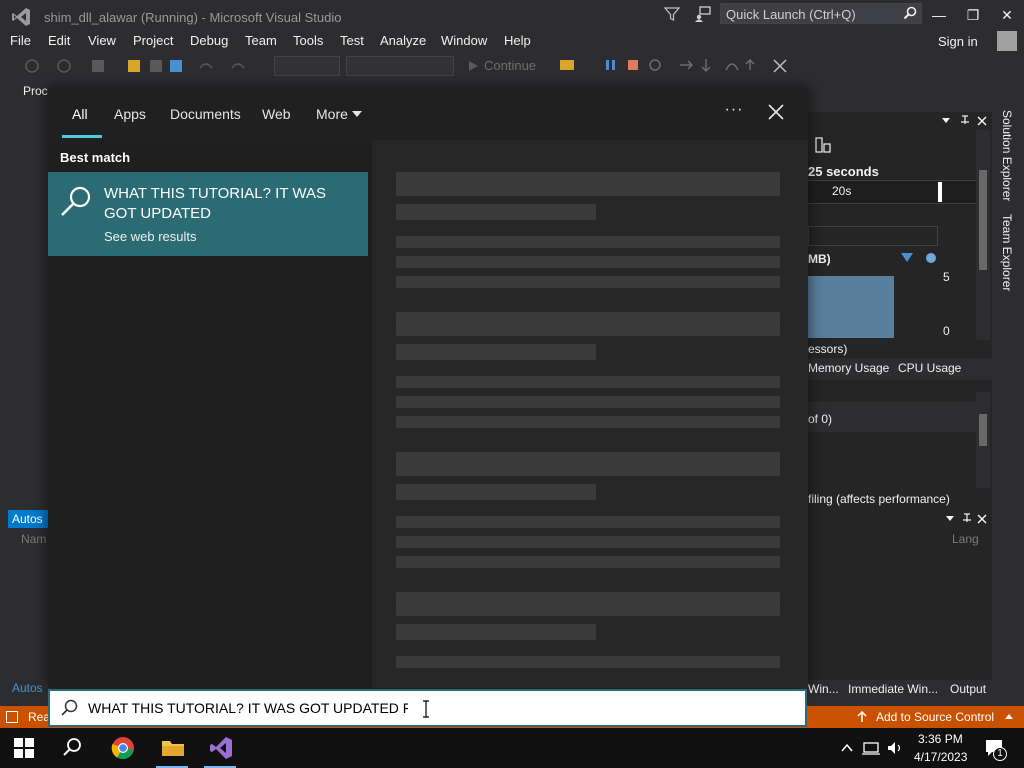  Describe the element at coordinates (221, 748) in the screenshot. I see `visual-studio-taskbar-icon` at that location.